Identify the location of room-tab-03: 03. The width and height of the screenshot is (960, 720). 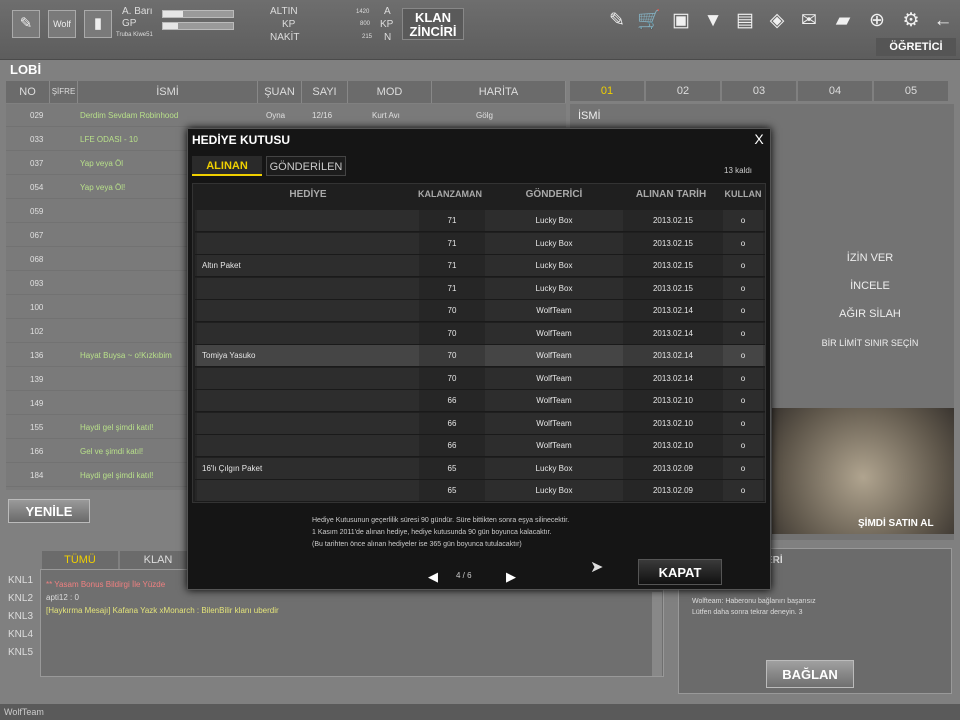
(759, 91).